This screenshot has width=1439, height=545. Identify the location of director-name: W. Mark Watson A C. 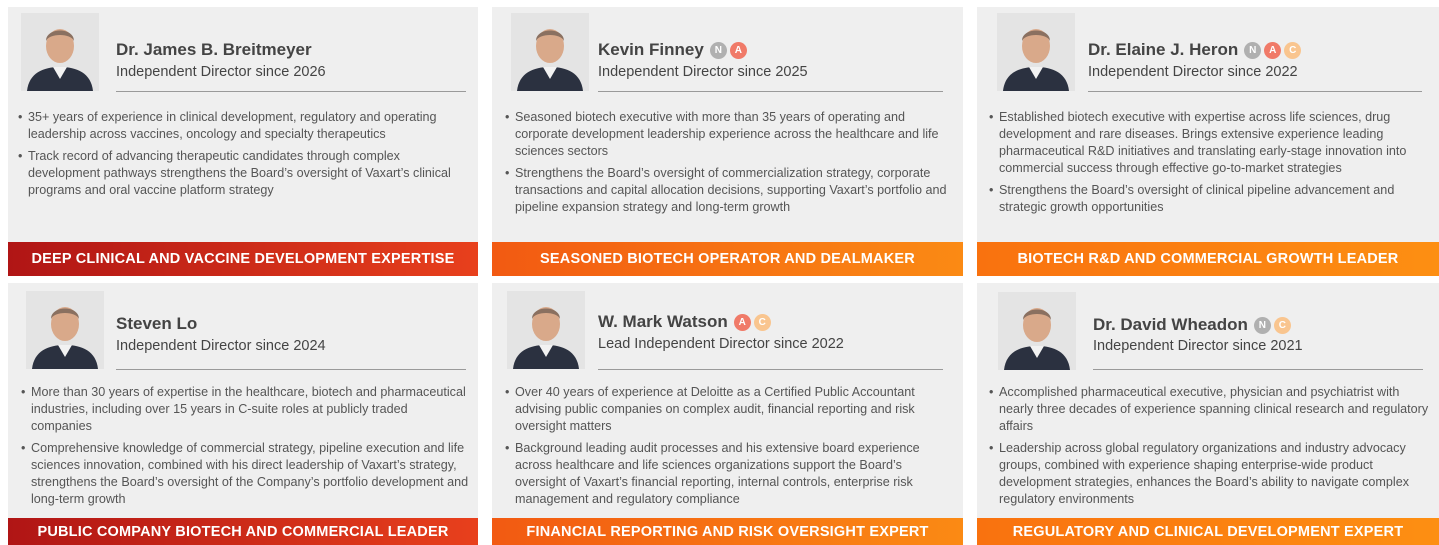
(684, 322).